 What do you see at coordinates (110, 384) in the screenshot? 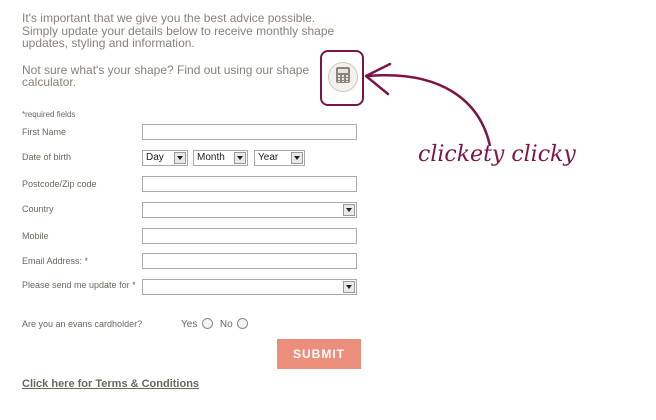
I see `terms-link: Click here for Terms & Conditions` at bounding box center [110, 384].